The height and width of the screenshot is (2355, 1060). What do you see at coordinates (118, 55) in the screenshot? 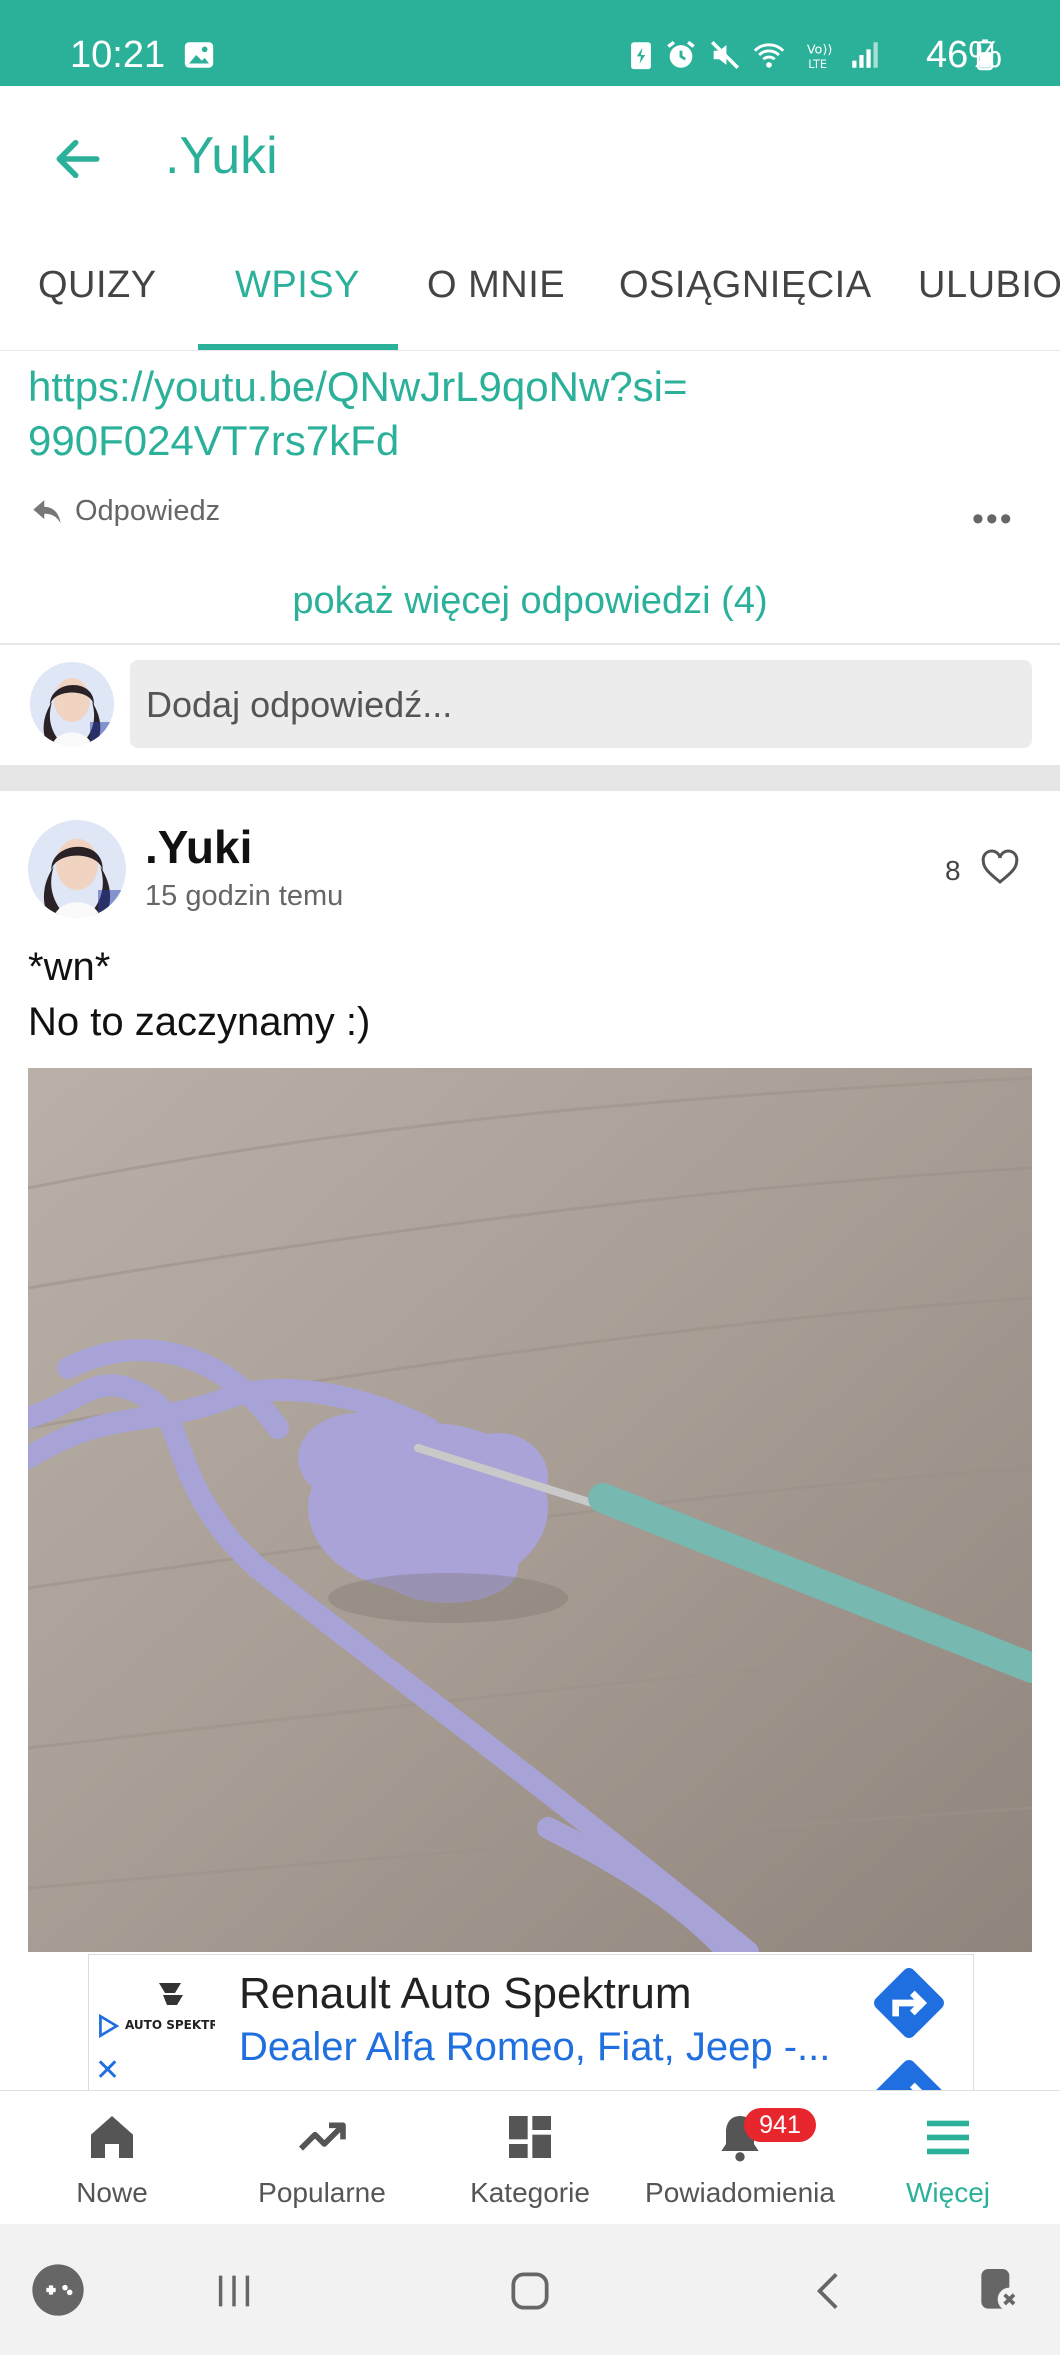
I see `status-time: 10:21` at bounding box center [118, 55].